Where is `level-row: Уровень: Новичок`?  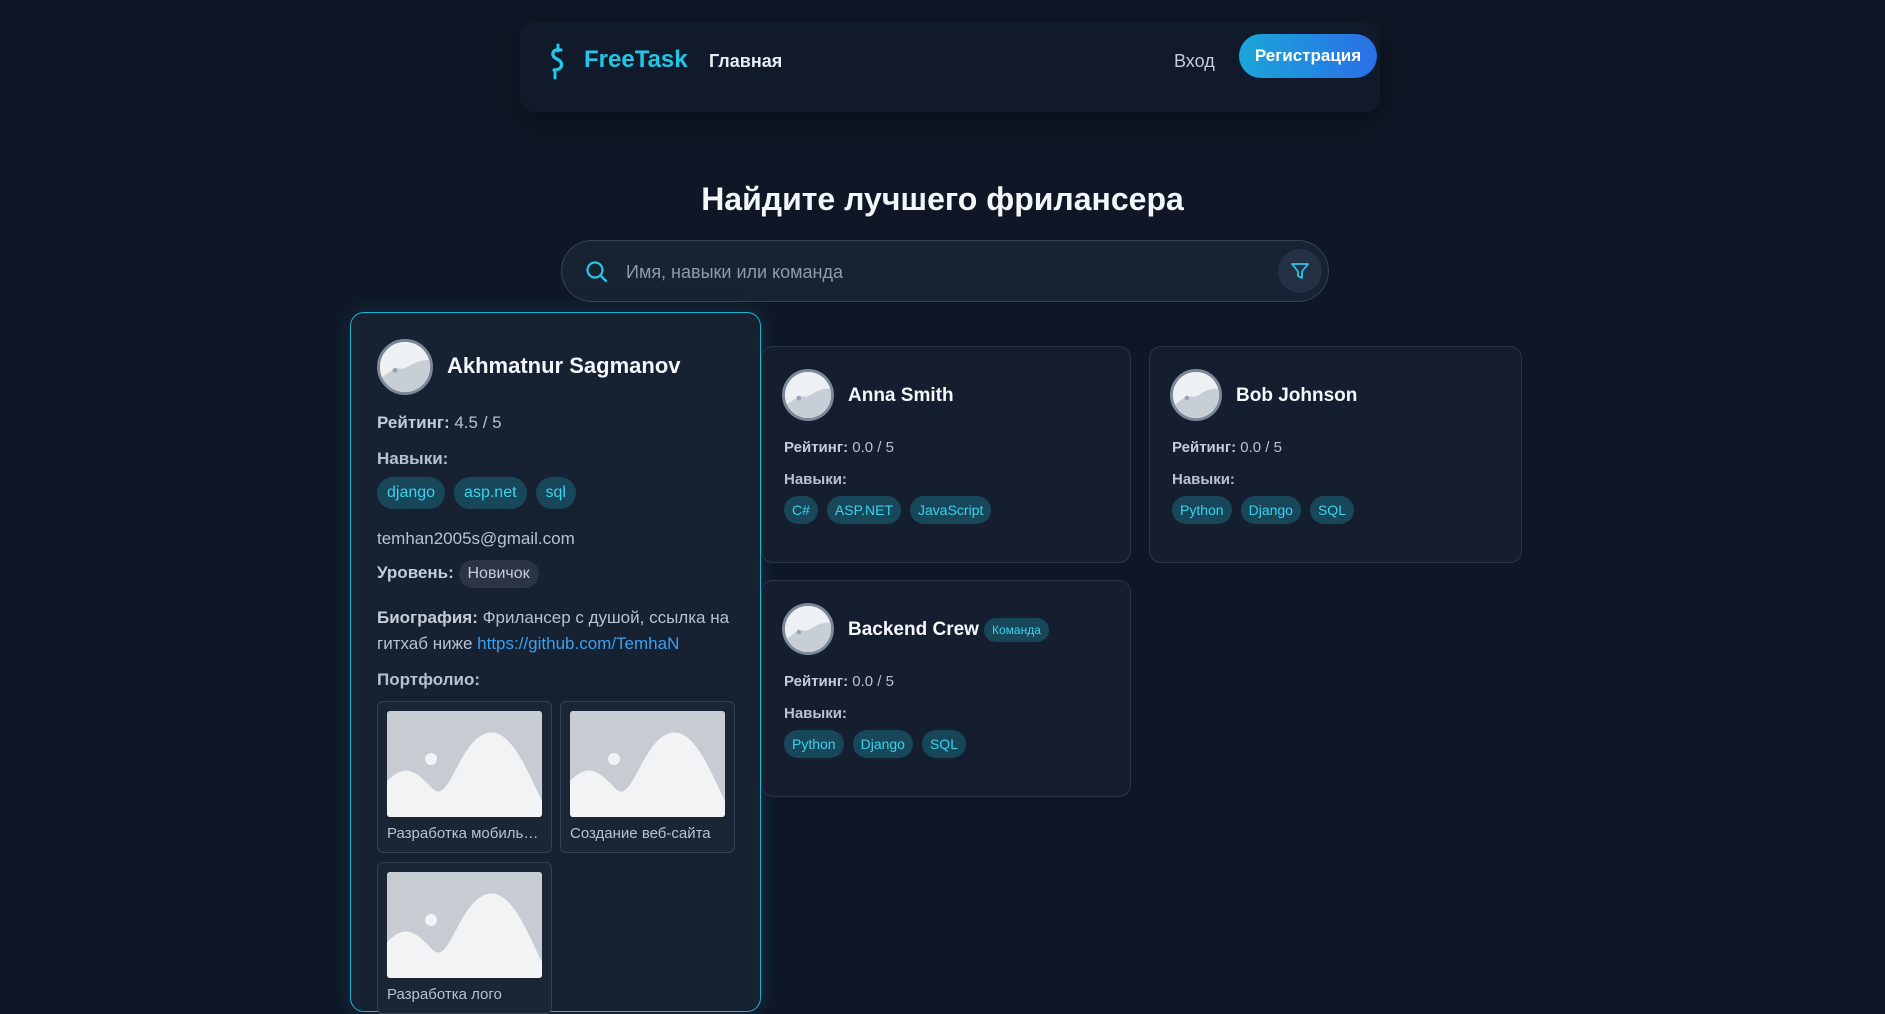 level-row: Уровень: Новичок is located at coordinates (458, 574).